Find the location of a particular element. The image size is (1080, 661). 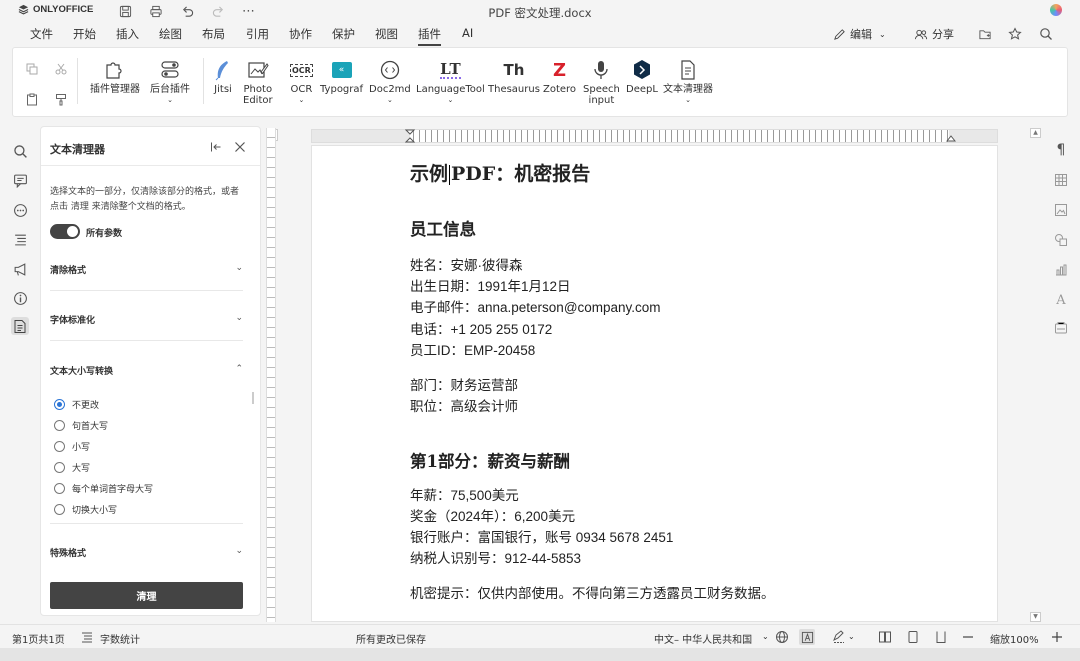

language-selector: 中文– 中华人民共和国 is located at coordinates (703, 638).